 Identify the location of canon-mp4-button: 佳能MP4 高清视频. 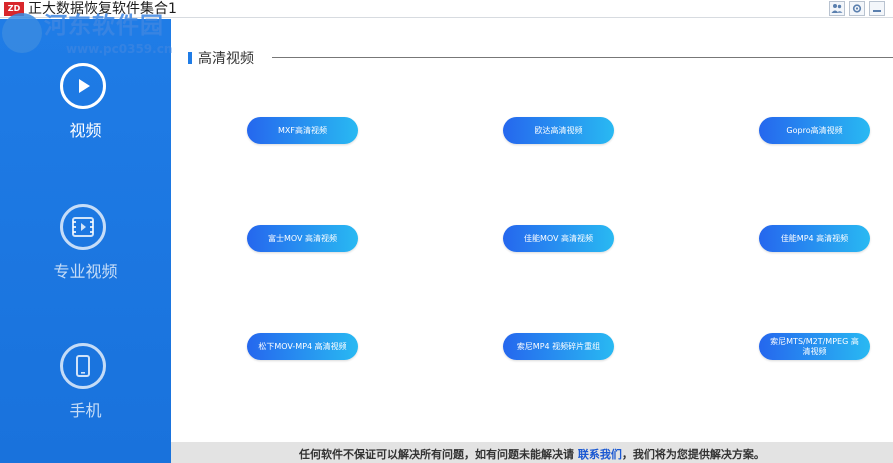
(814, 238).